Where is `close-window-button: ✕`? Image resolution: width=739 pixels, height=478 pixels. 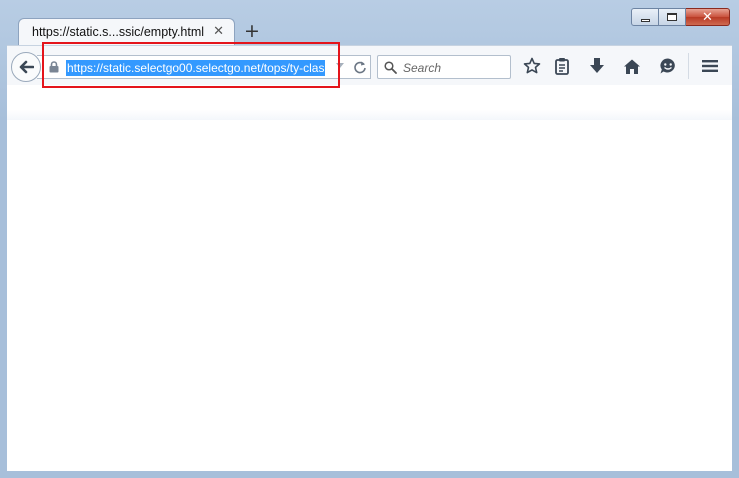 close-window-button: ✕ is located at coordinates (708, 17).